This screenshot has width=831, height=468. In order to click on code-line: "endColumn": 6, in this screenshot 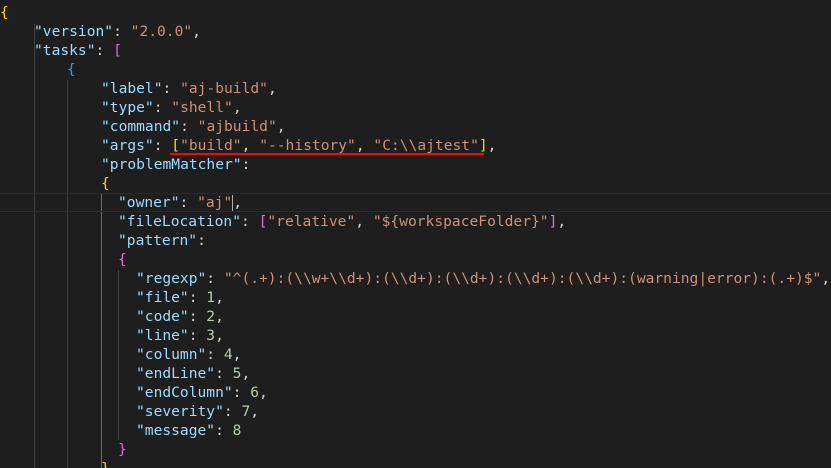, I will do `click(202, 392)`.